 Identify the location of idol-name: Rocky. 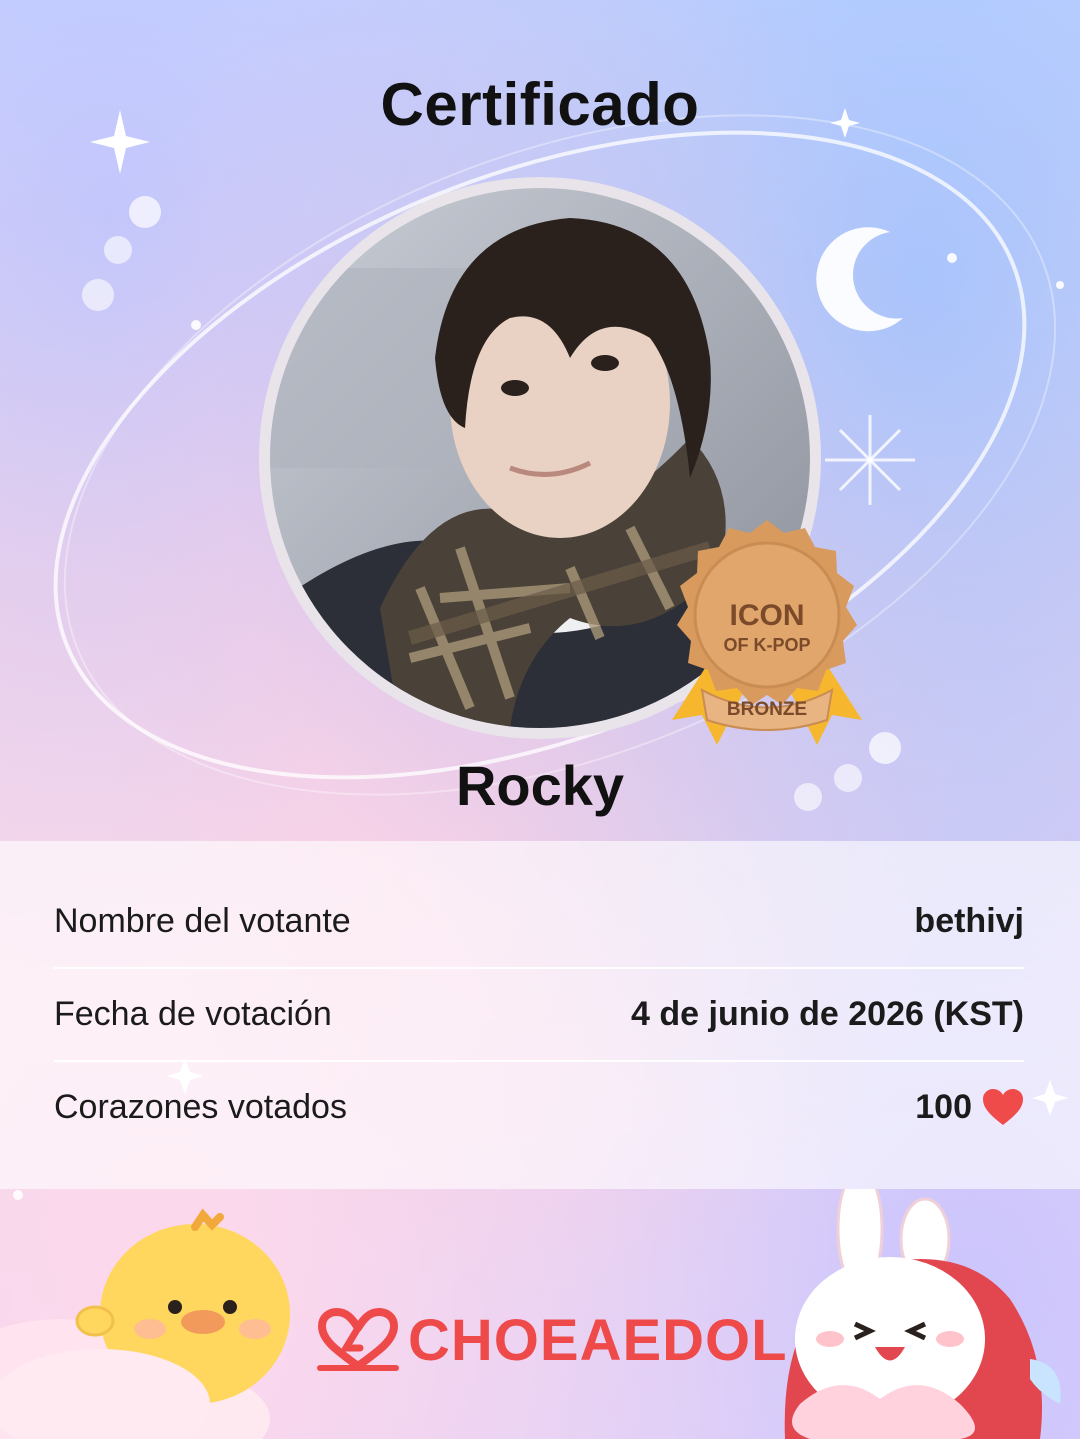
(540, 785).